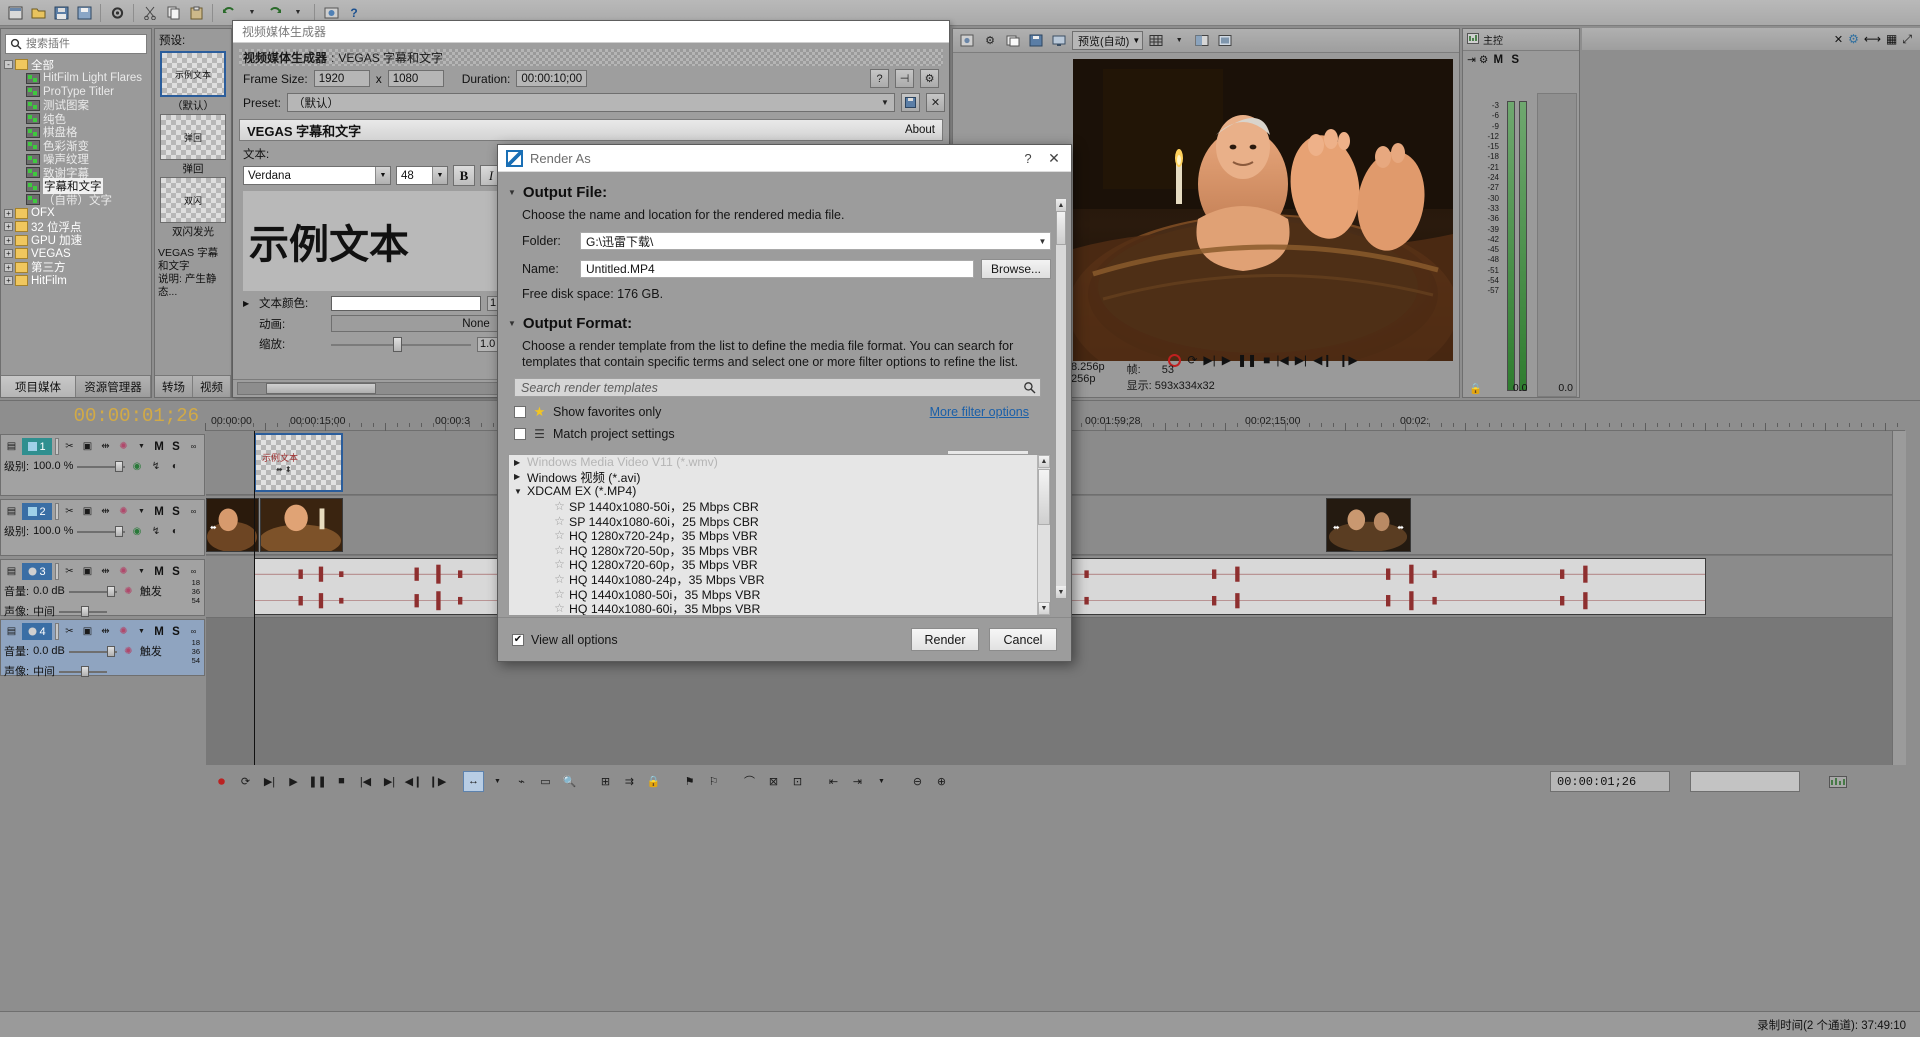  I want to click on lock-envelopes-icon: 🔒, so click(653, 781).